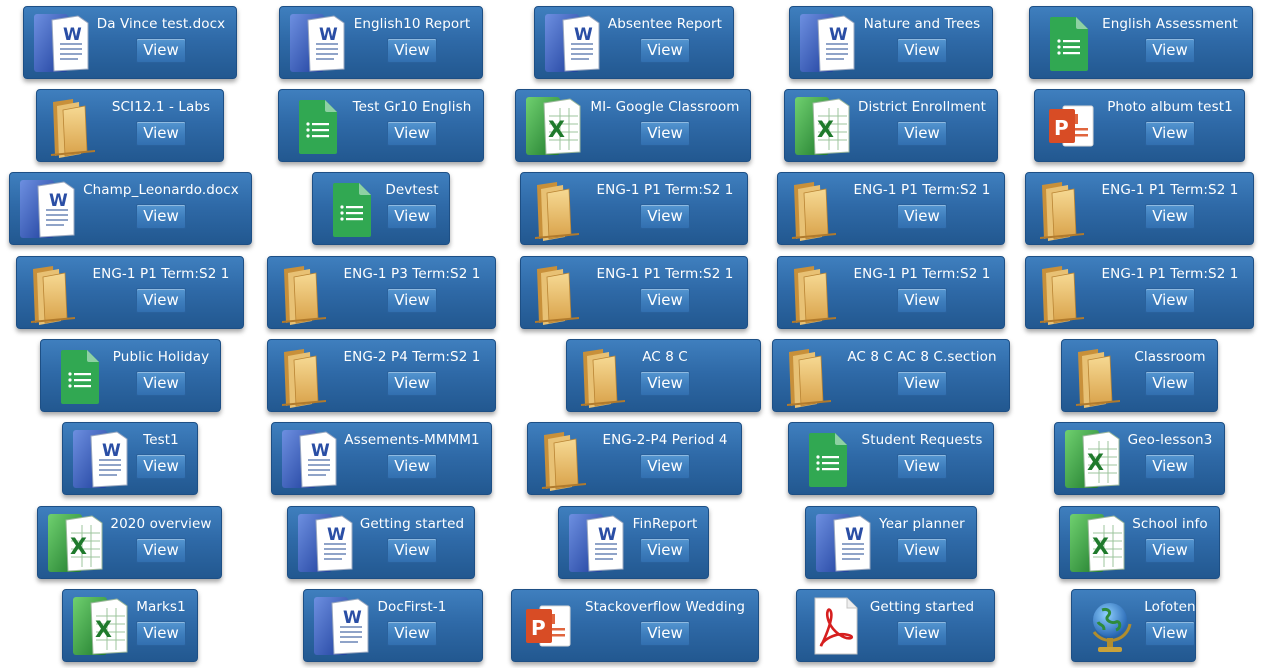 The image size is (1269, 668). I want to click on file-tile: ENG-2-P4 Period 4 View, so click(634, 458).